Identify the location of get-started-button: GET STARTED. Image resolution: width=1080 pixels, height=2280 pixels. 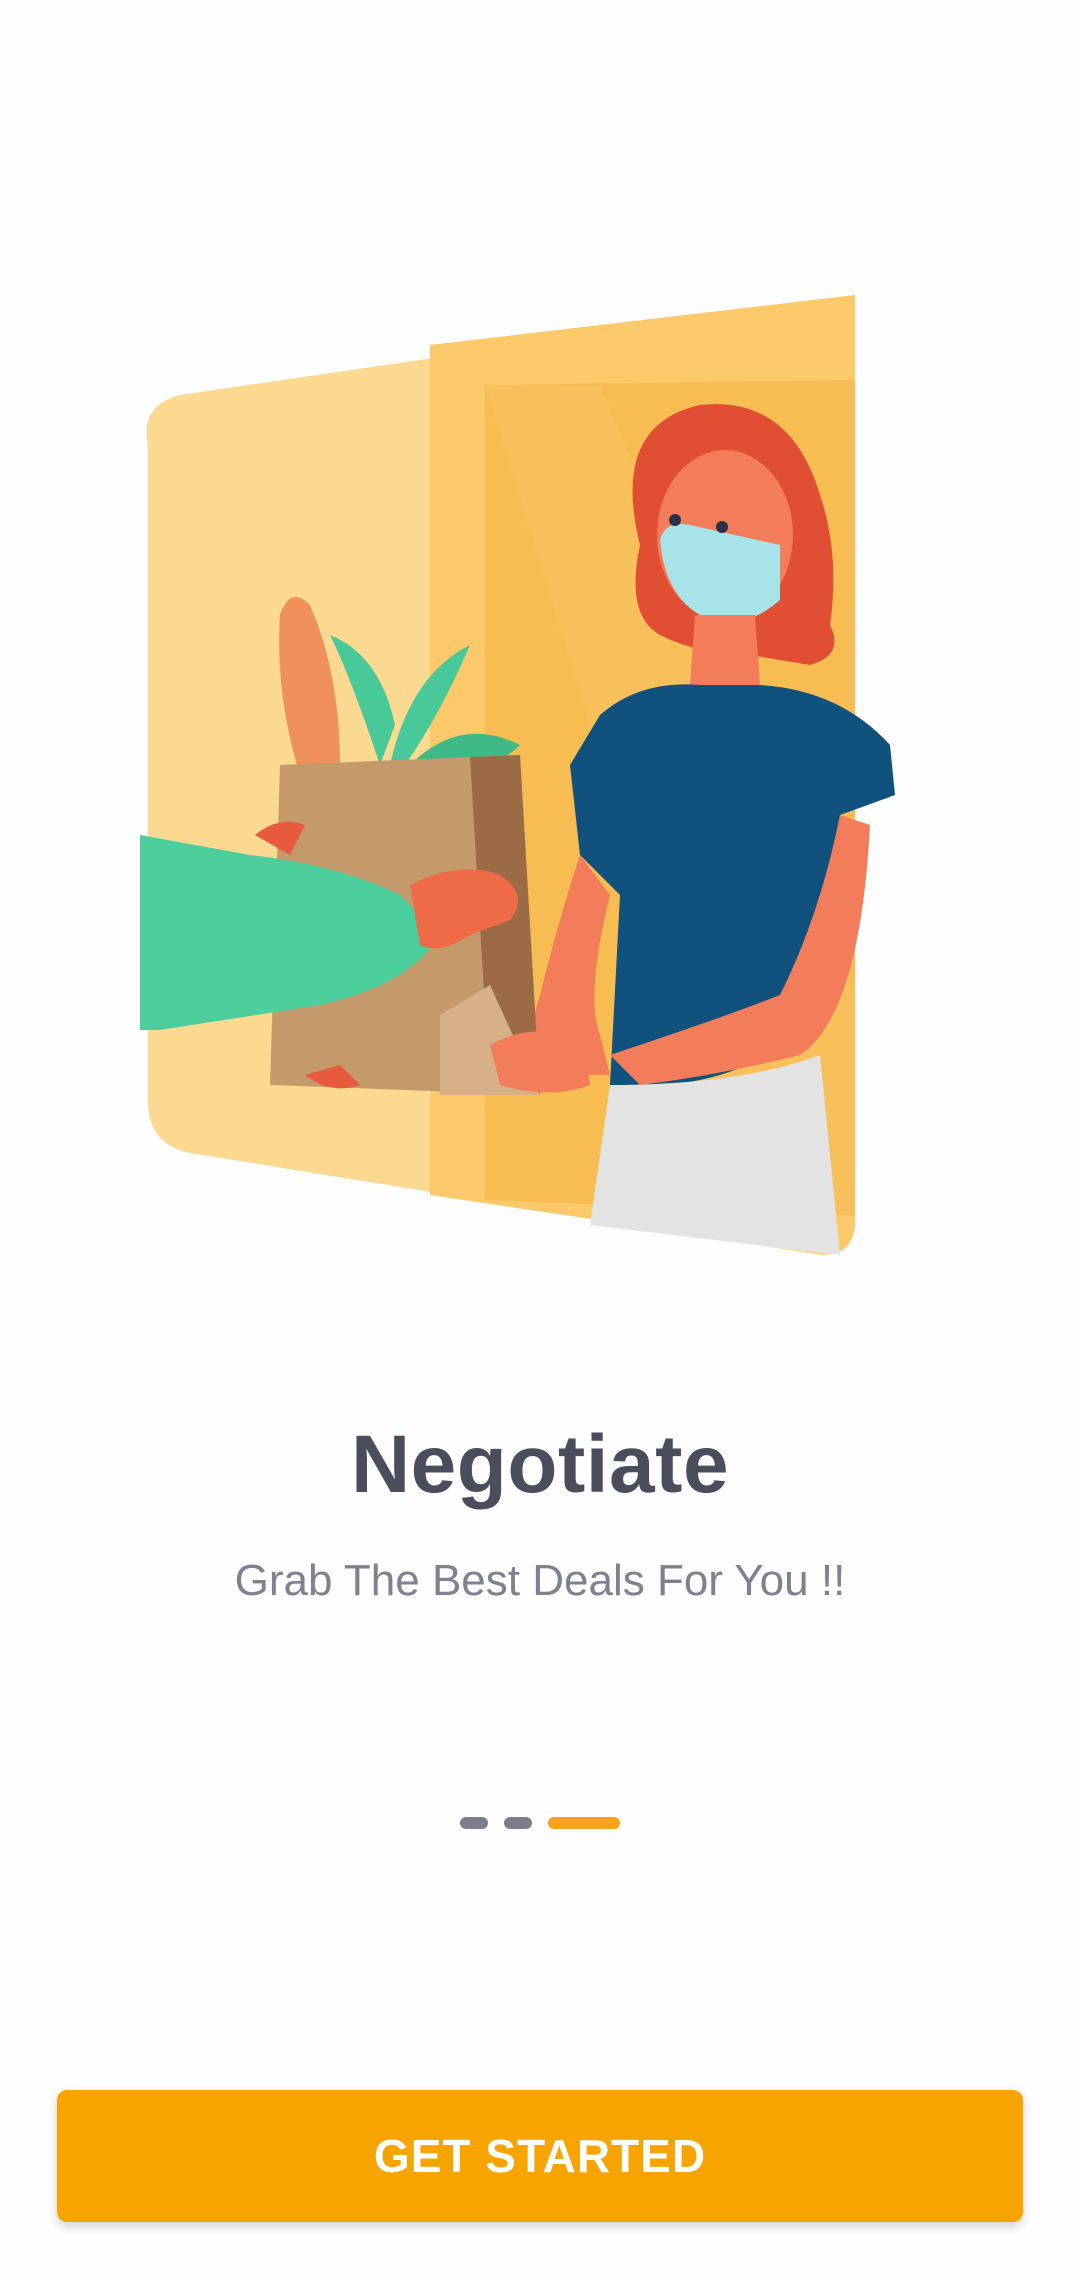
(540, 2156).